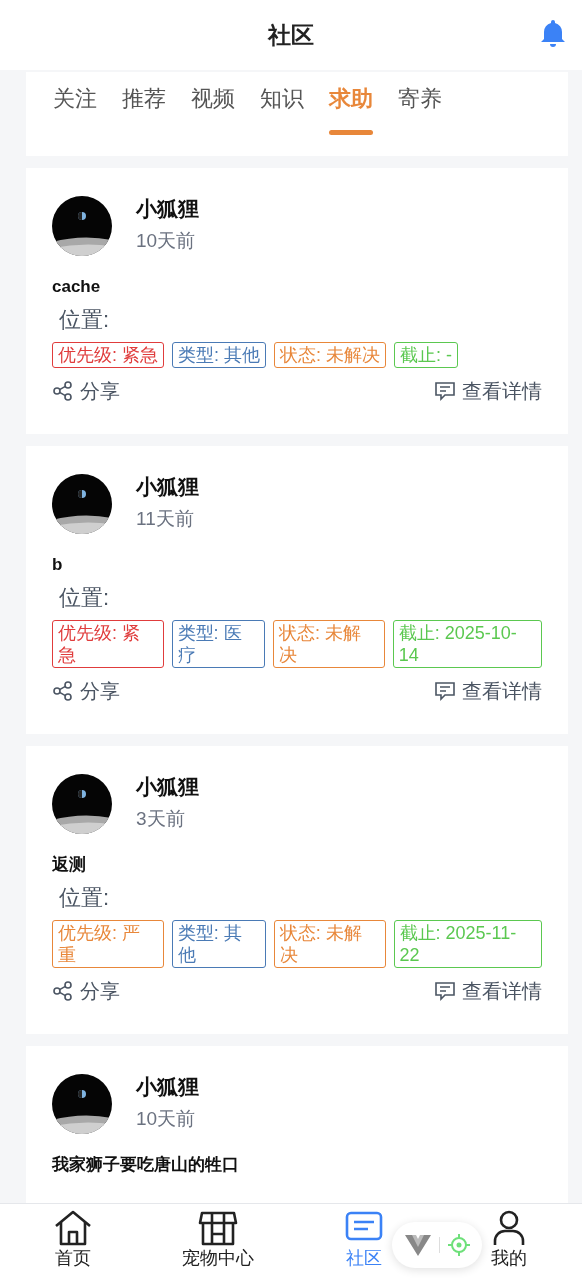 This screenshot has height=1284, width=582. I want to click on post-time: 11天前, so click(165, 519).